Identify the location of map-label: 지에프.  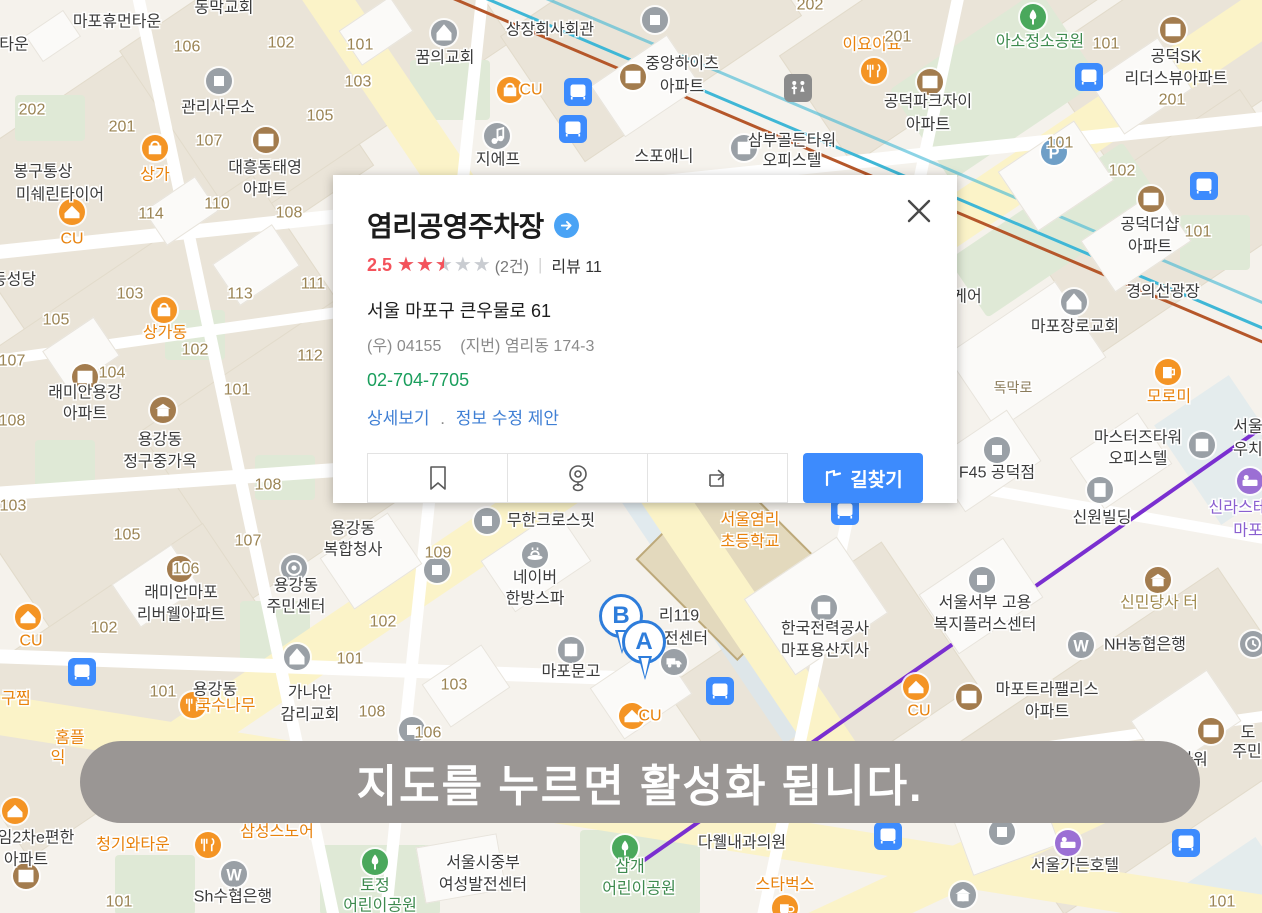
(498, 160).